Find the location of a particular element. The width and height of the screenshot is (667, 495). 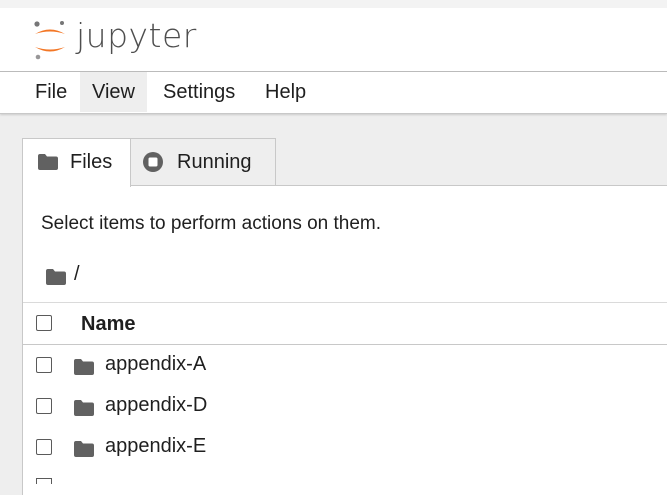

breadcrumb-folder-icon is located at coordinates (56, 277).